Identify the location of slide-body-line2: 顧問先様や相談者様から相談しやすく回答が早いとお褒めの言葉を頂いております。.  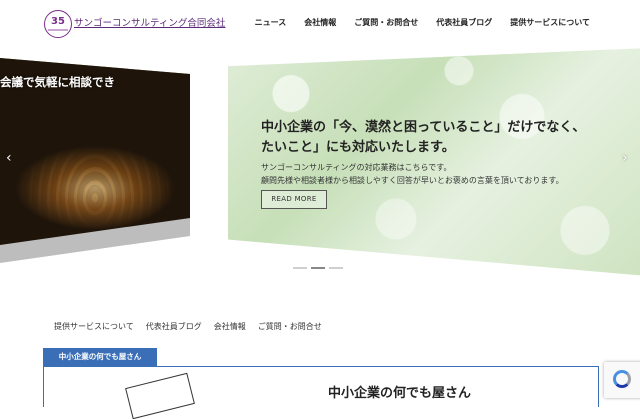
(412, 180).